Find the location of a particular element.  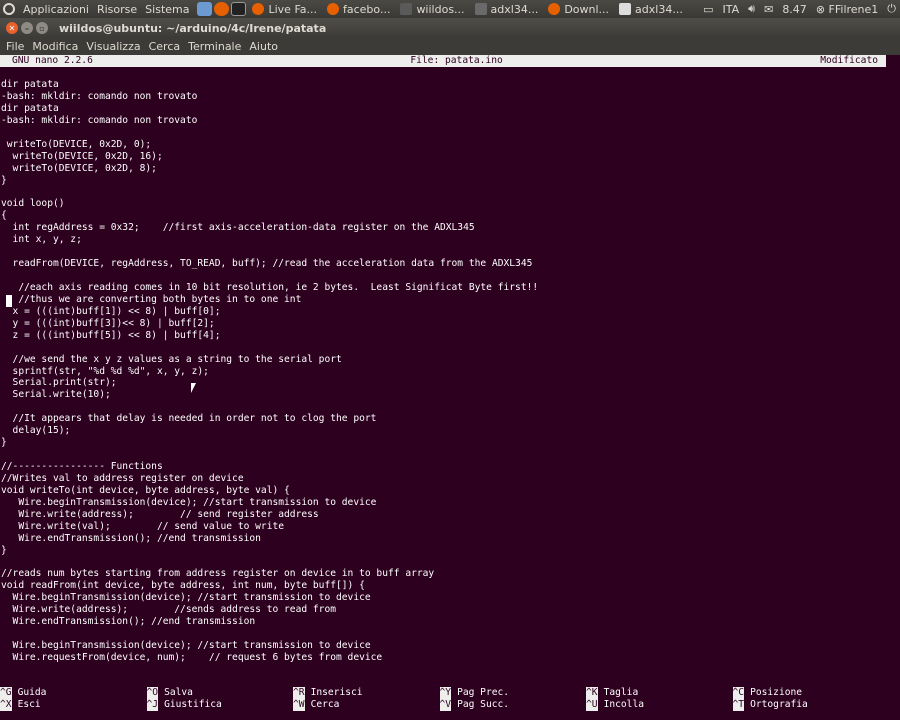

volume-icon: 🔊︎ is located at coordinates (751, 9).